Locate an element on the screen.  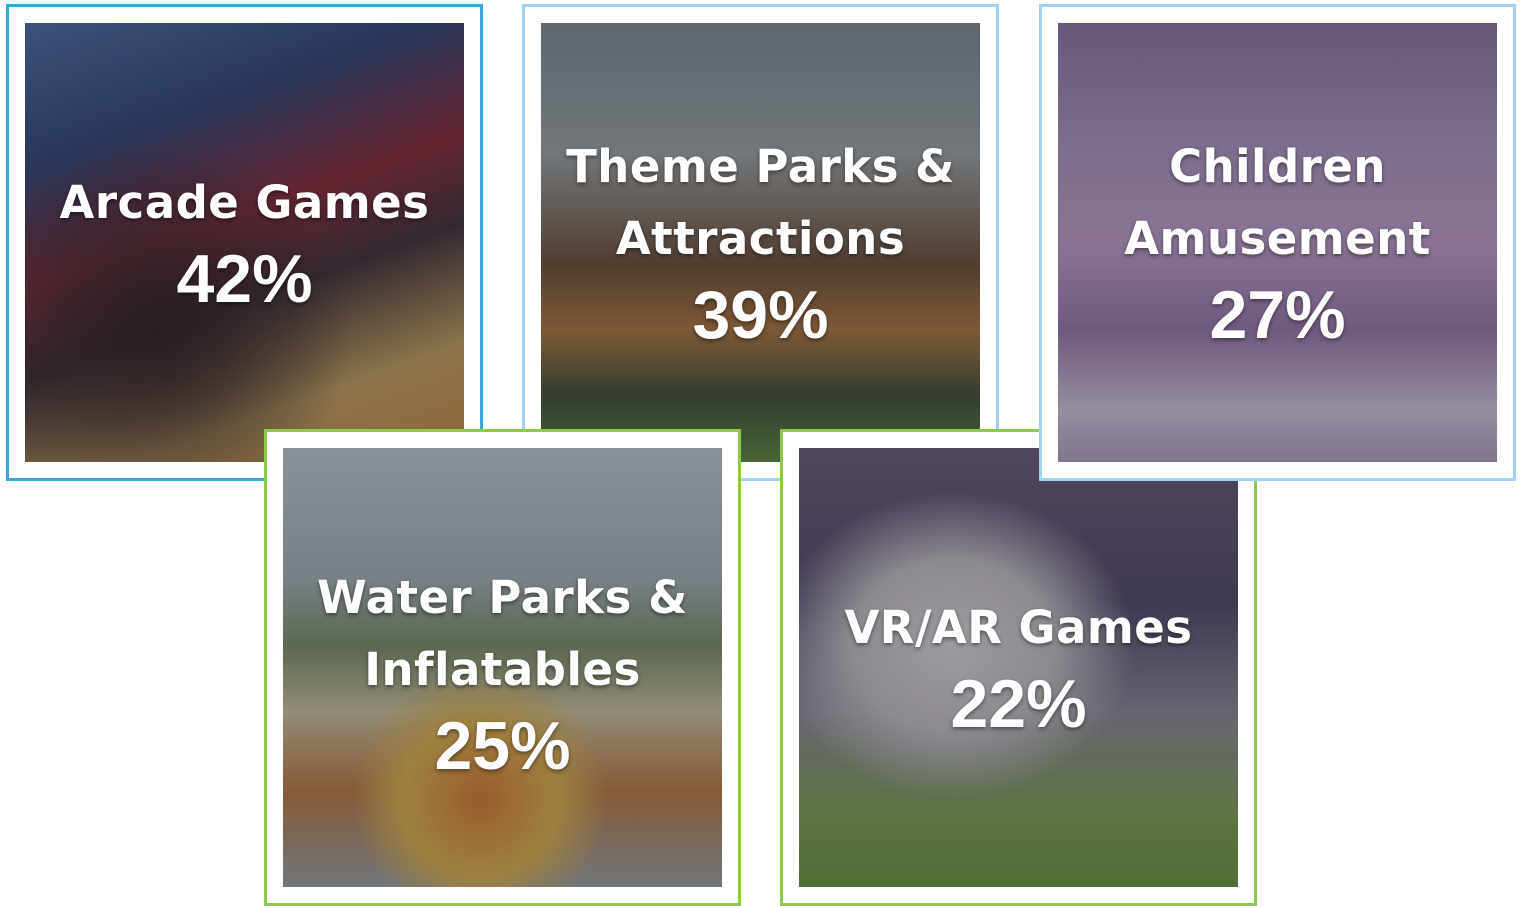
tile-caption: VR/AR Games 22% is located at coordinates (1018, 668).